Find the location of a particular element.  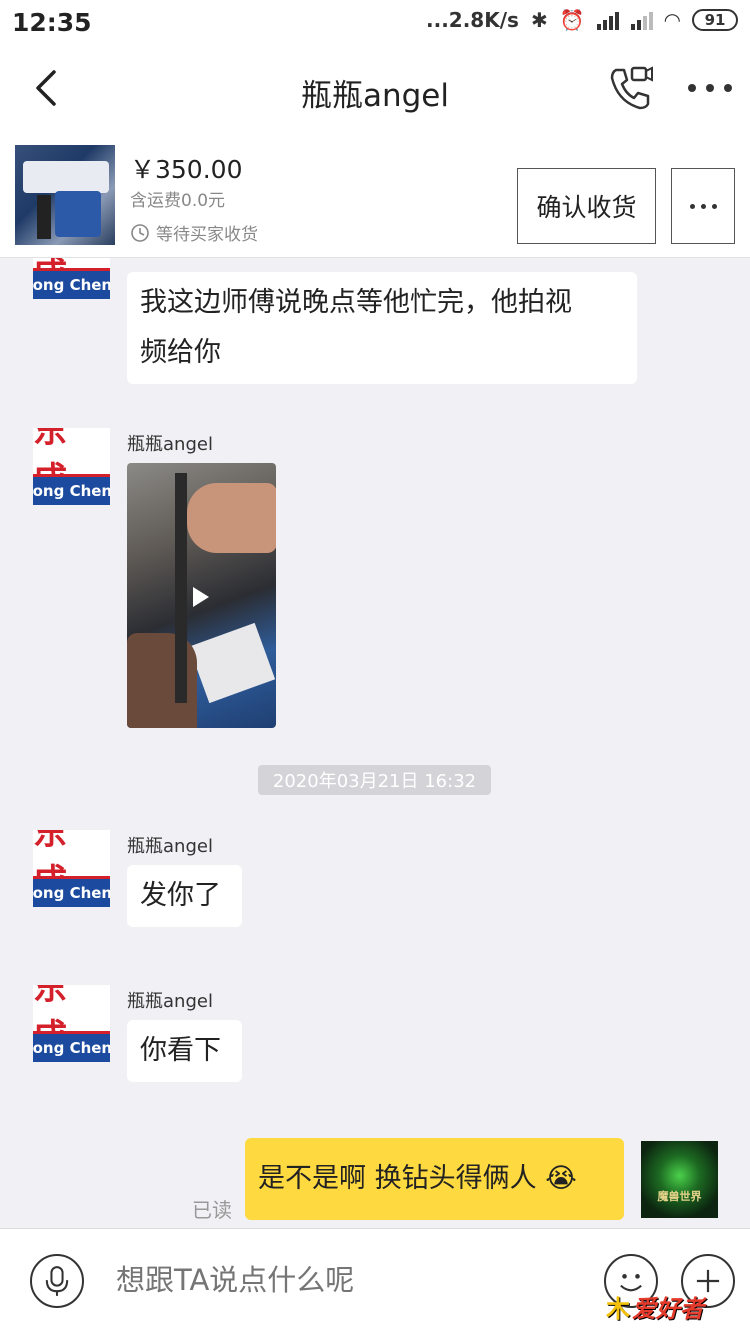

message-text: 发你了 is located at coordinates (180, 895).